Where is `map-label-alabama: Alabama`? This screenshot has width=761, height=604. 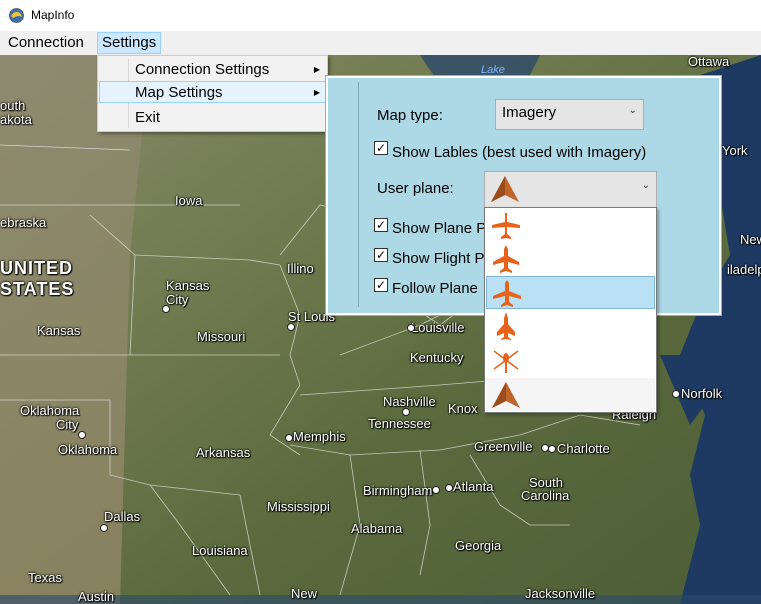 map-label-alabama: Alabama is located at coordinates (377, 528).